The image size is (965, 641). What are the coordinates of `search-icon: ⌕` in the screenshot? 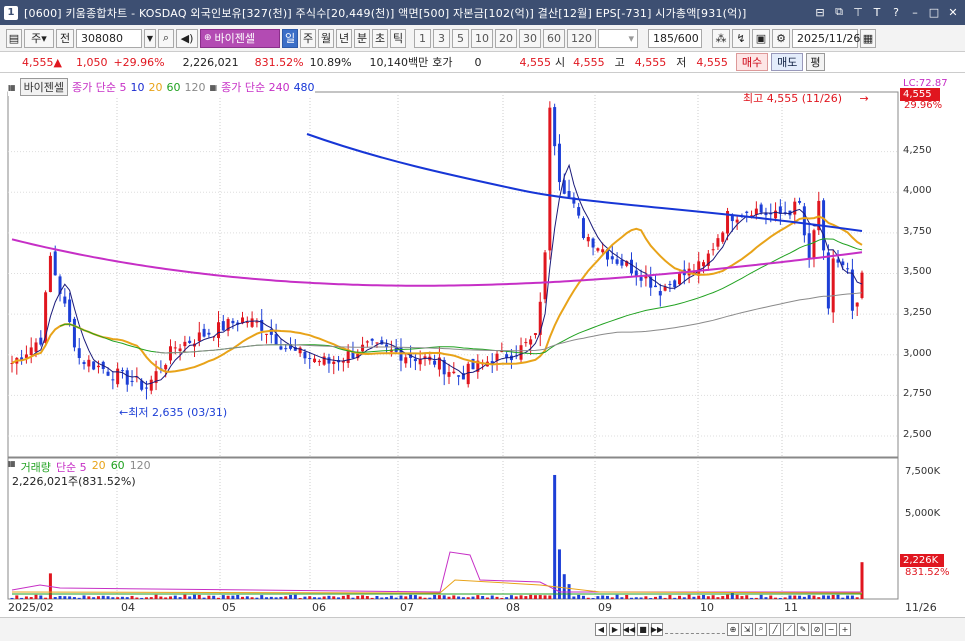 It's located at (166, 38).